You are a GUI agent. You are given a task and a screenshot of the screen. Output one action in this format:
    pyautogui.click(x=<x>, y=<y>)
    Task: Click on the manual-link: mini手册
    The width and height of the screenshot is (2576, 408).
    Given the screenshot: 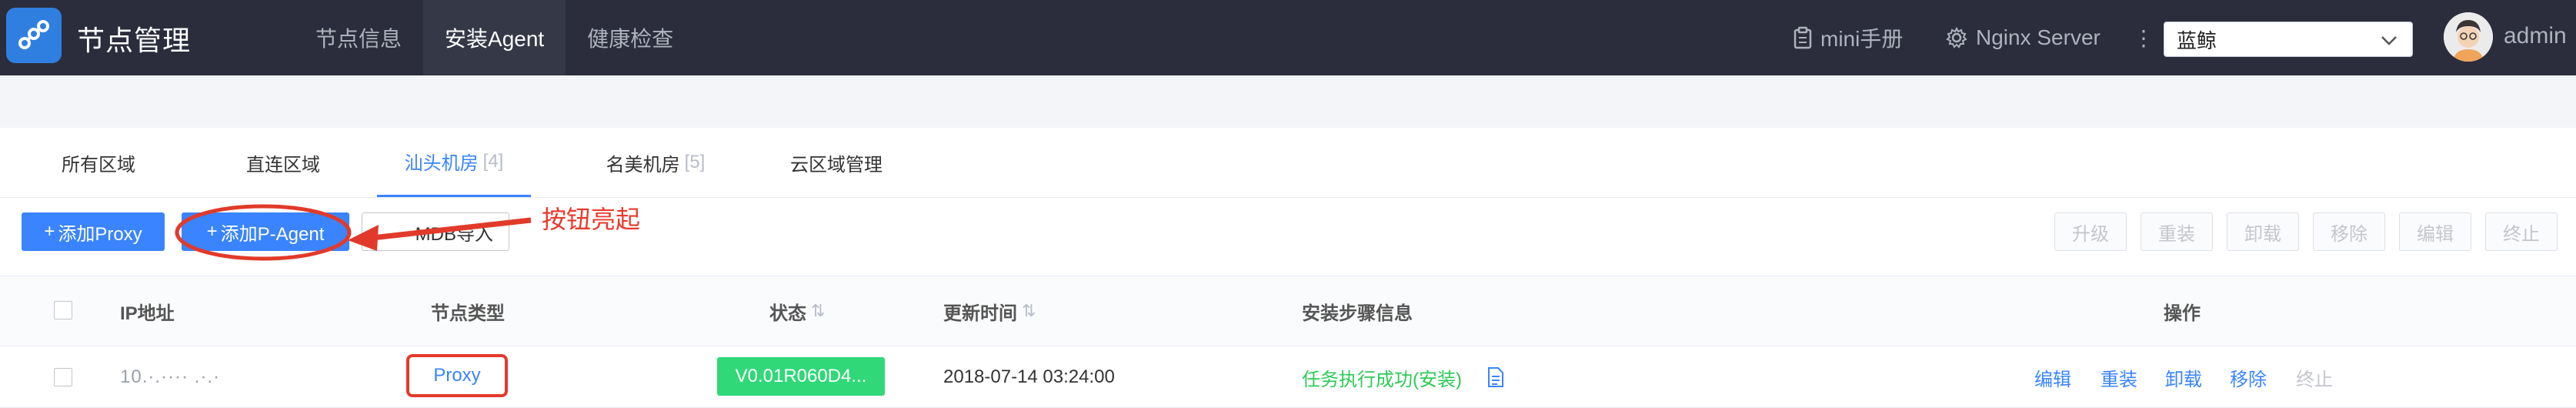 What is the action you would take?
    pyautogui.click(x=1848, y=38)
    